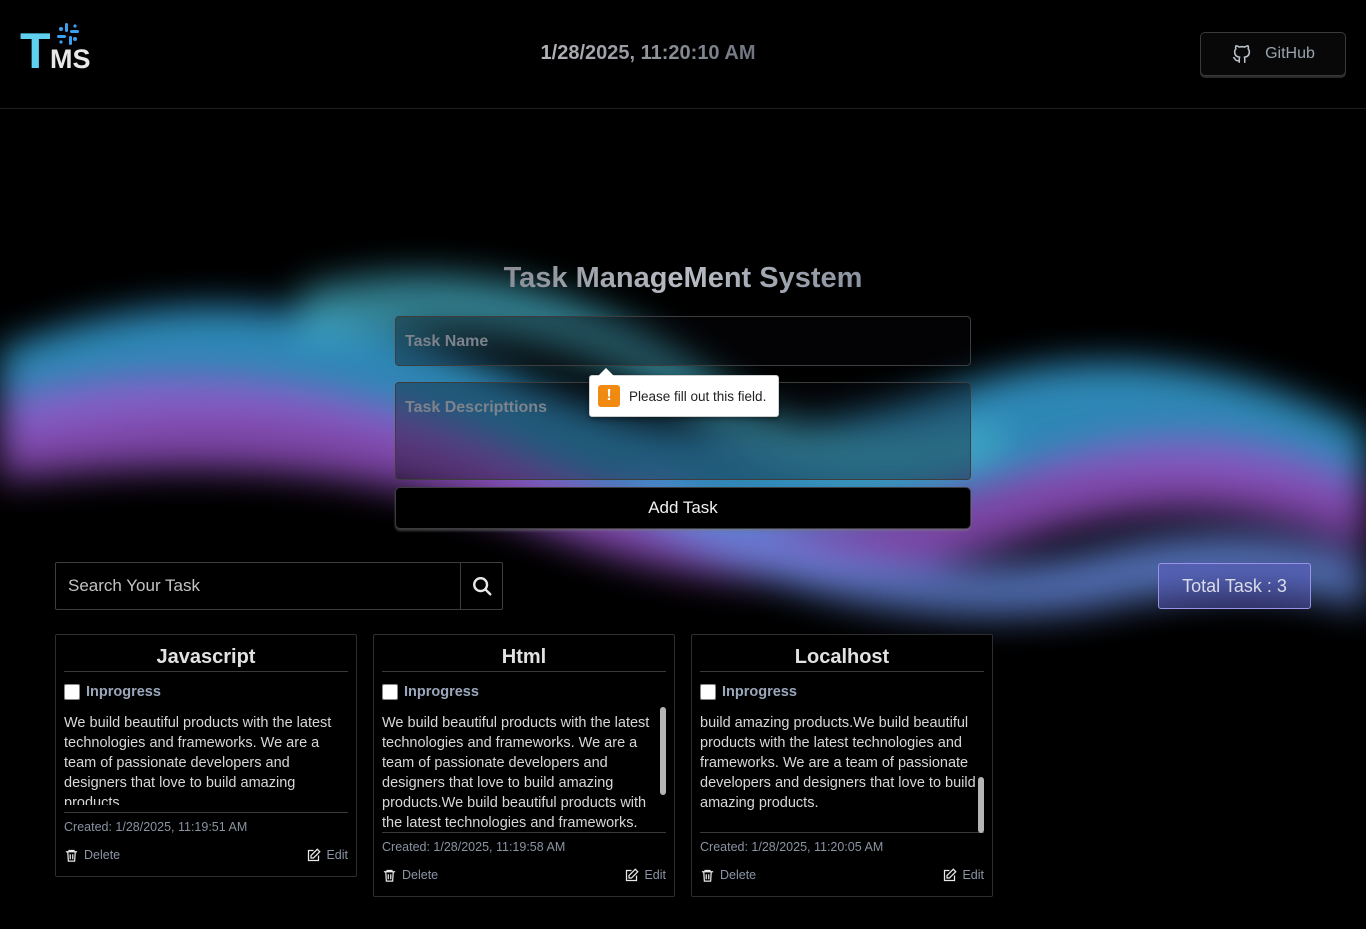 The image size is (1366, 929). Describe the element at coordinates (1290, 53) in the screenshot. I see `github-label: GitHub` at that location.